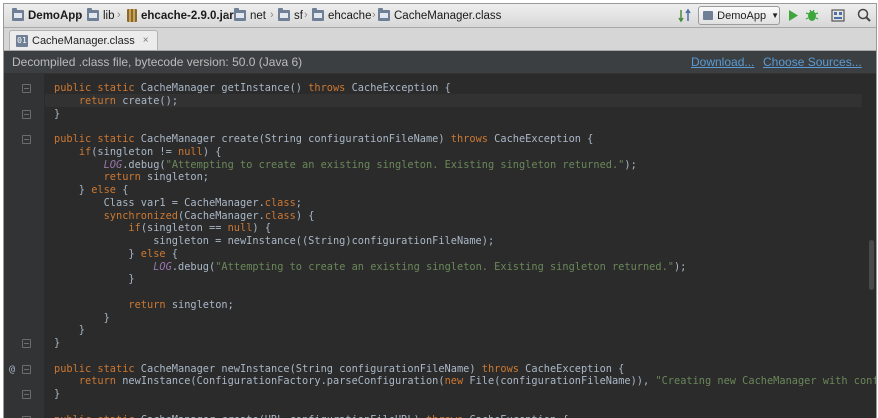 The height and width of the screenshot is (418, 878). What do you see at coordinates (187, 16) in the screenshot?
I see `breadcrumb-label: ehcache-2.9.0.jar` at bounding box center [187, 16].